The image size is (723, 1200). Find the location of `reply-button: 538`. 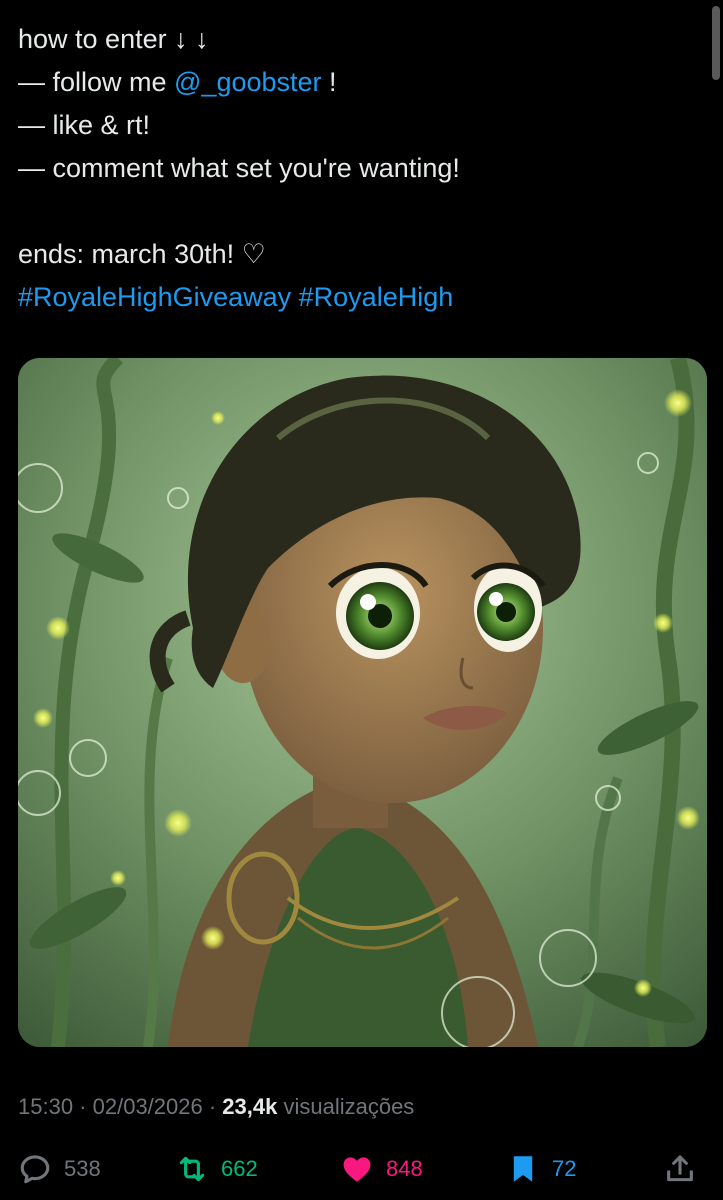

reply-button: 538 is located at coordinates (59, 1169).